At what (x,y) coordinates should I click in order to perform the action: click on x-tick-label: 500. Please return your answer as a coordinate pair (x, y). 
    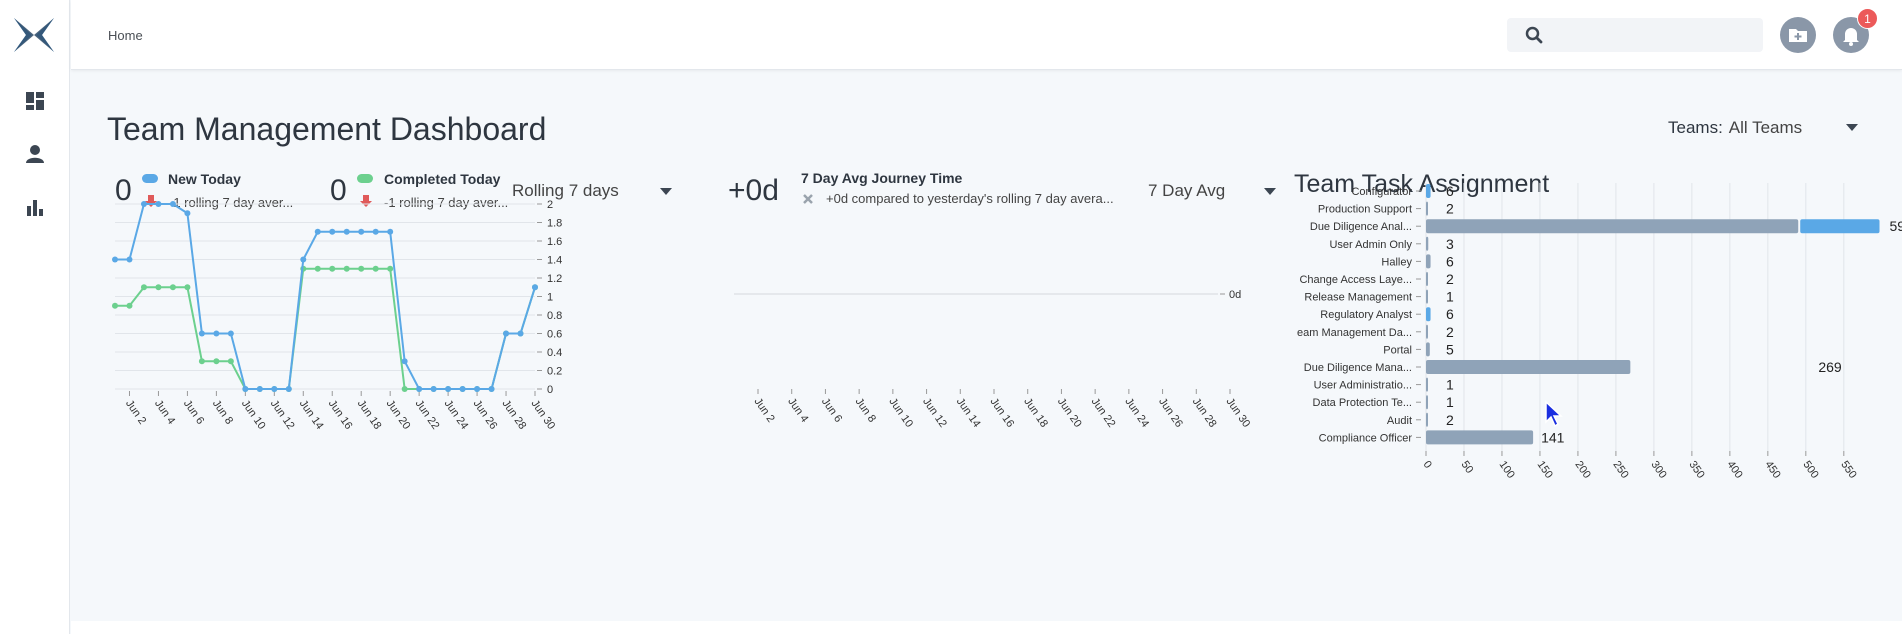
    Looking at the image, I should click on (1810, 470).